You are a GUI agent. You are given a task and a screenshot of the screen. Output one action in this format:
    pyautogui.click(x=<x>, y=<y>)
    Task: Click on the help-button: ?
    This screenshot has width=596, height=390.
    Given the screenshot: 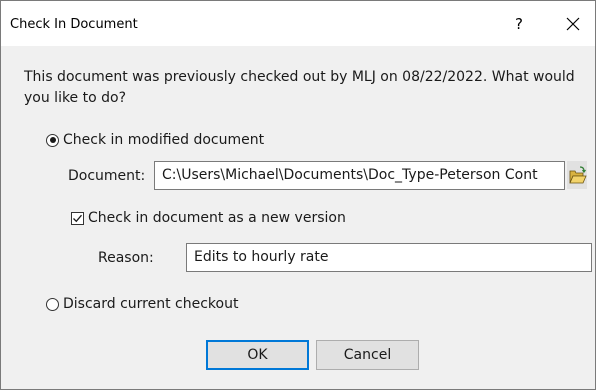 What is the action you would take?
    pyautogui.click(x=519, y=24)
    